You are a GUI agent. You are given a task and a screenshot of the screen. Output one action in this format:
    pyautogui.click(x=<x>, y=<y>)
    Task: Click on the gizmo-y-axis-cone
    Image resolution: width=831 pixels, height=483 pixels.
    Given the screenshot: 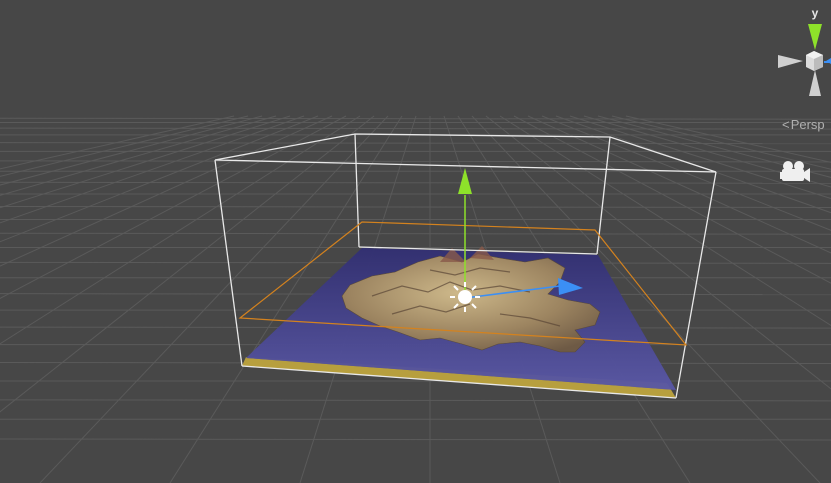 What is the action you would take?
    pyautogui.click(x=815, y=37)
    